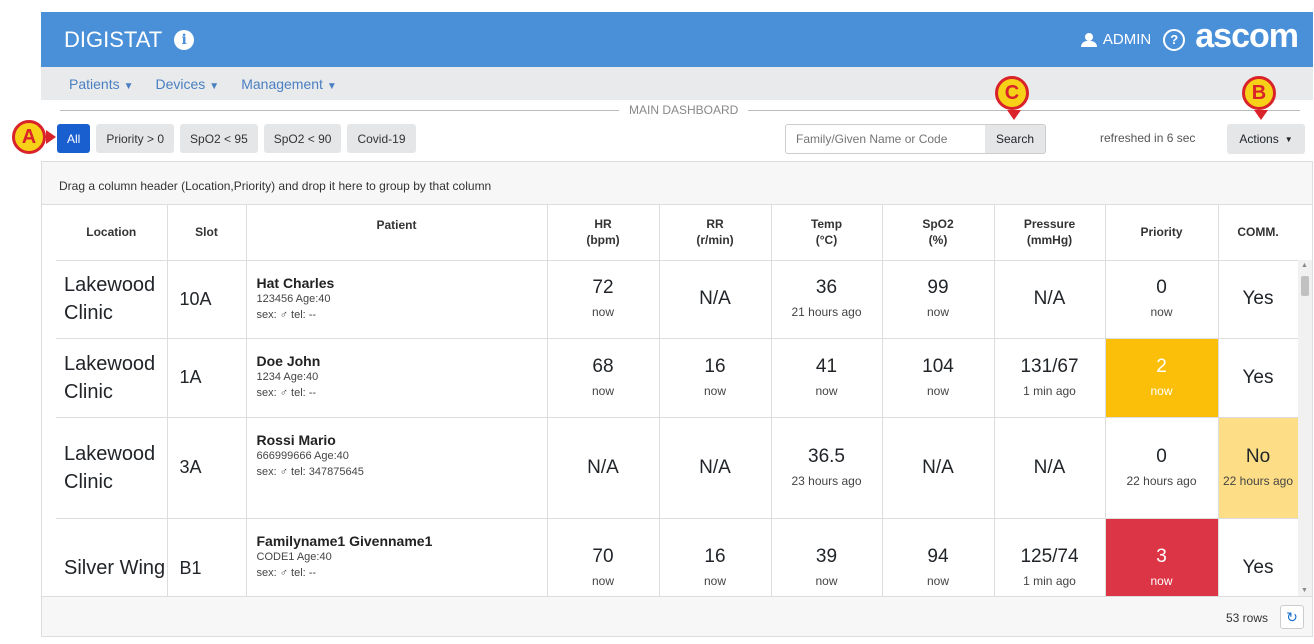 This screenshot has height=644, width=1314. Describe the element at coordinates (603, 378) in the screenshot. I see `hr-cell: 68 now` at that location.